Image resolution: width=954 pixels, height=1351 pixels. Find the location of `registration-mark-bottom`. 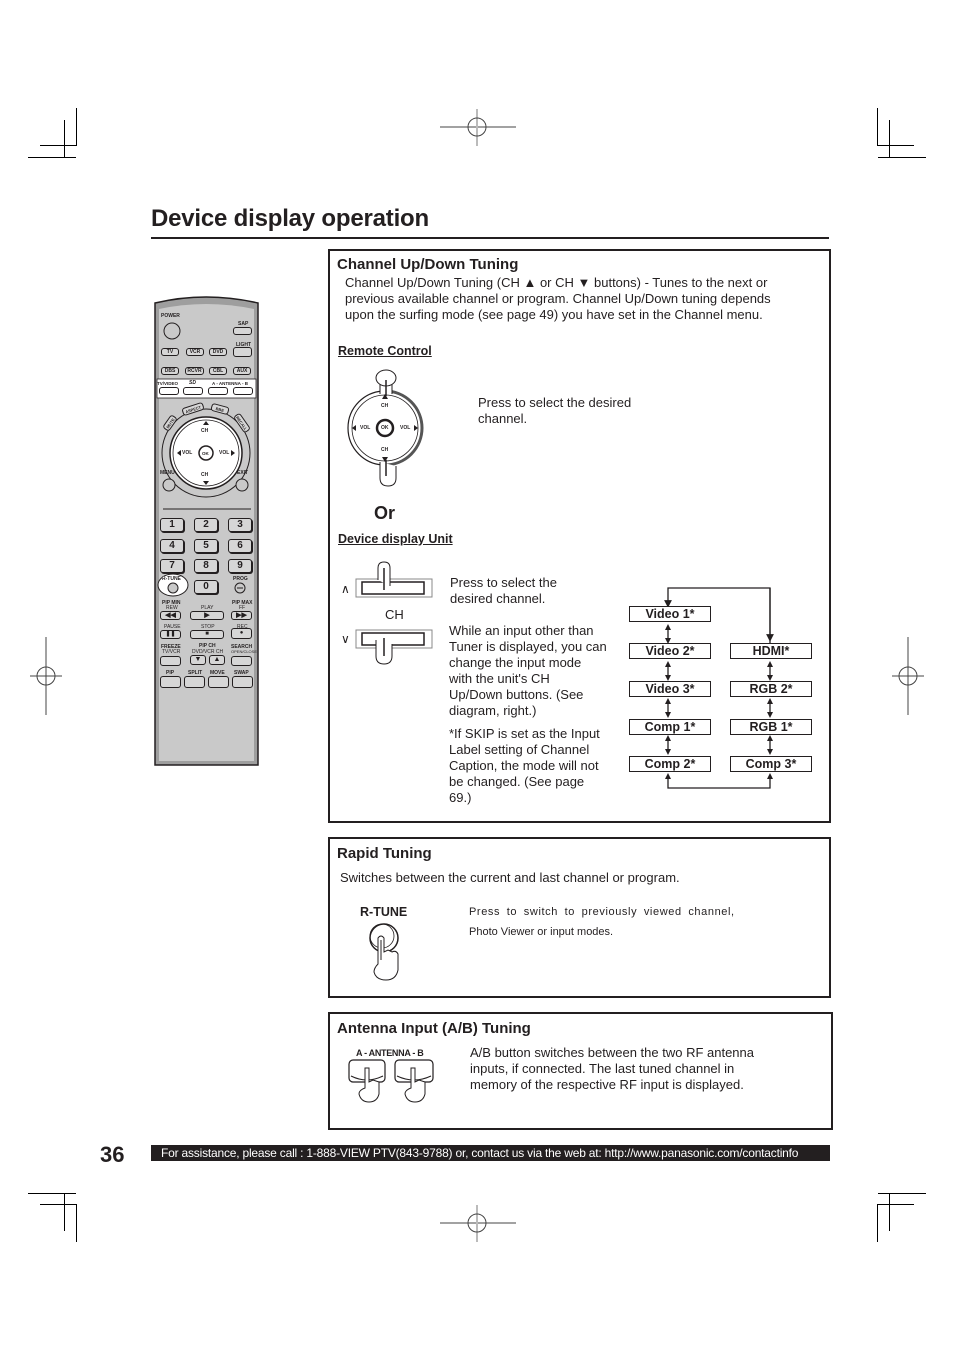

registration-mark-bottom is located at coordinates (478, 1223).